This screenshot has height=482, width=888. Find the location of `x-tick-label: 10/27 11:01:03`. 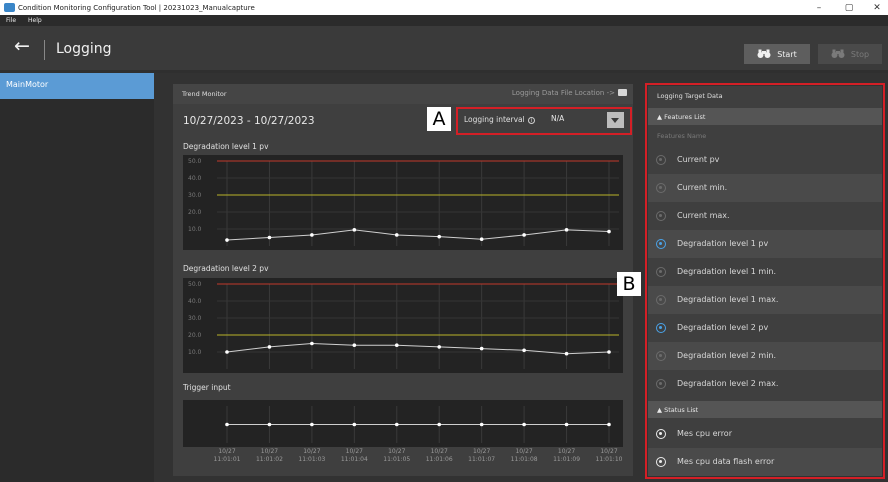

x-tick-label: 10/27 11:01:03 is located at coordinates (312, 455).